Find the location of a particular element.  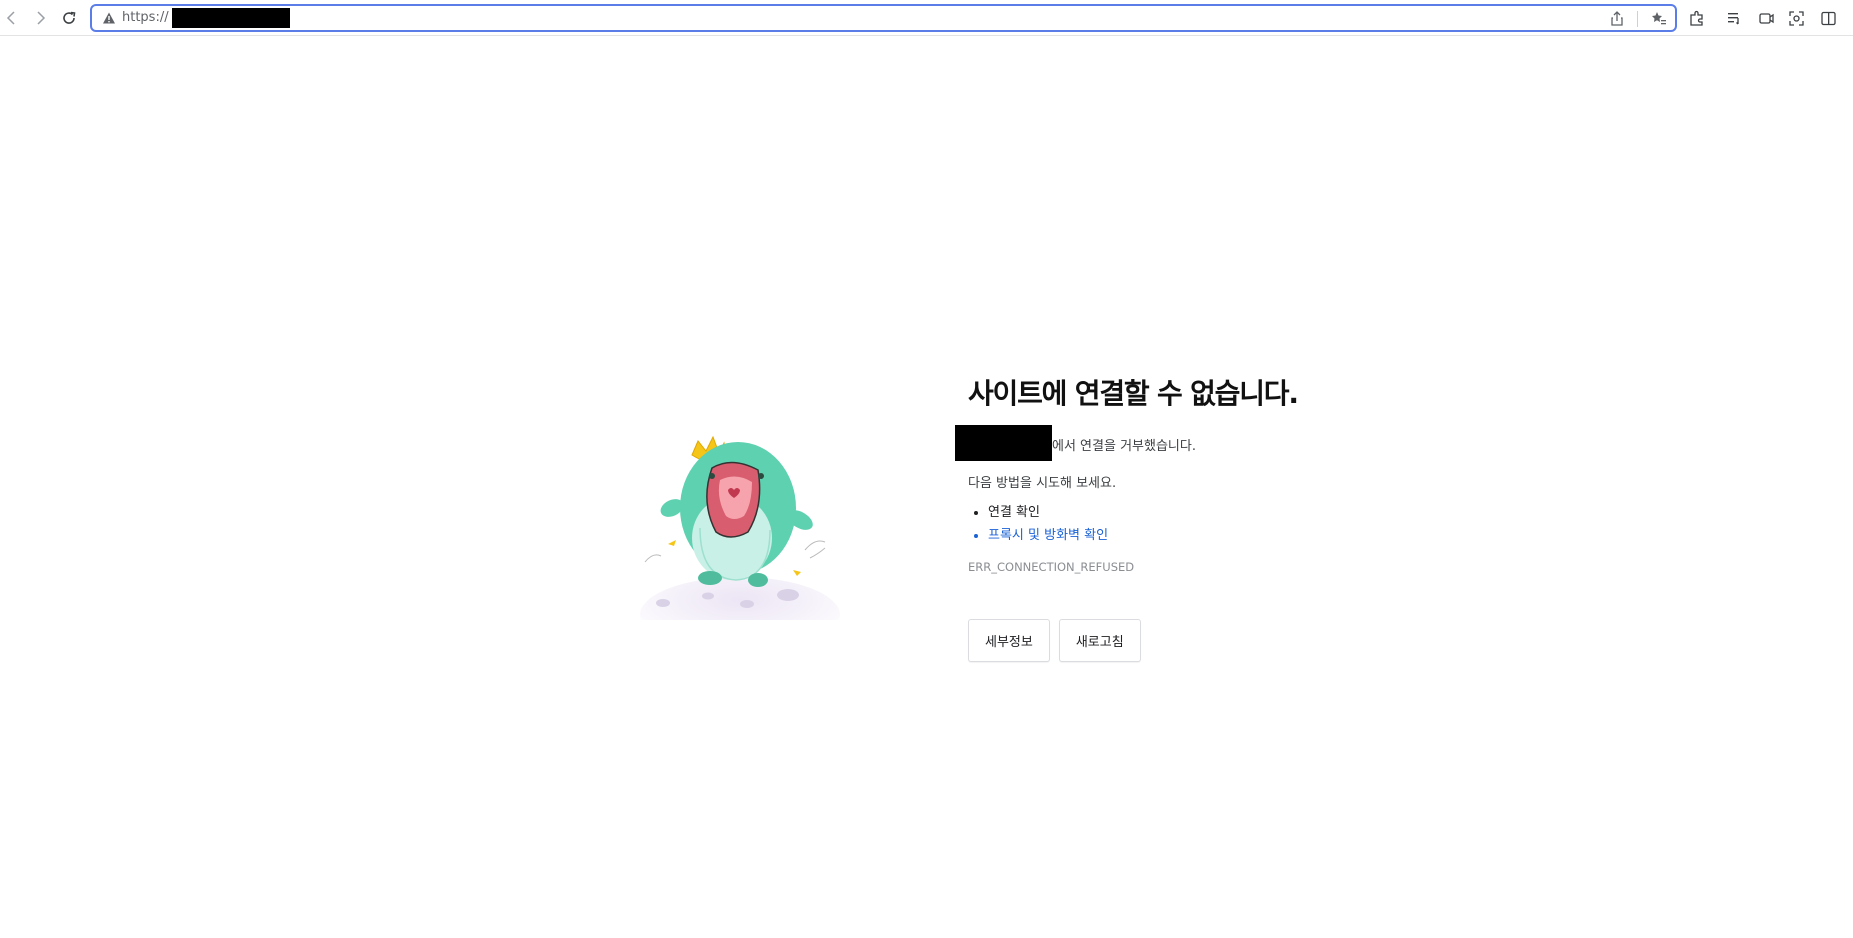

reload-page-button: 새로고침 is located at coordinates (1099, 640).